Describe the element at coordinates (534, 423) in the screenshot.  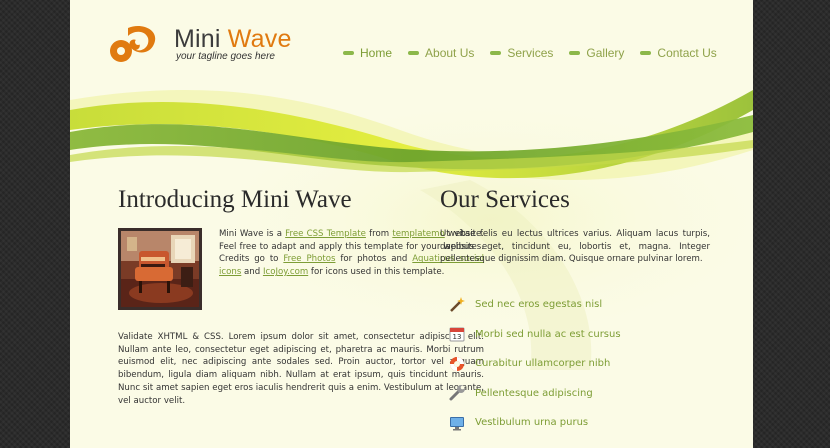
I see `service-item: Vestibulum urna purus` at that location.